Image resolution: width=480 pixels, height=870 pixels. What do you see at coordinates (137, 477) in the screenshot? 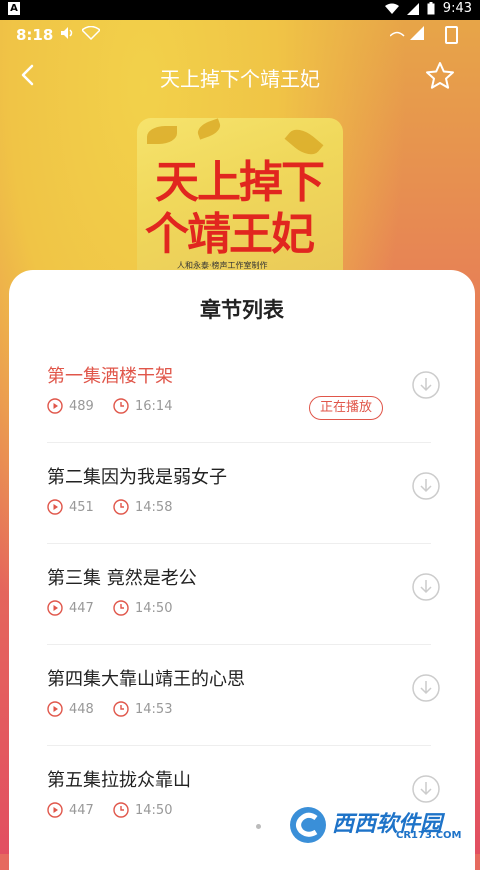
I see `chapter-name: 第二集因为我是弱女子` at bounding box center [137, 477].